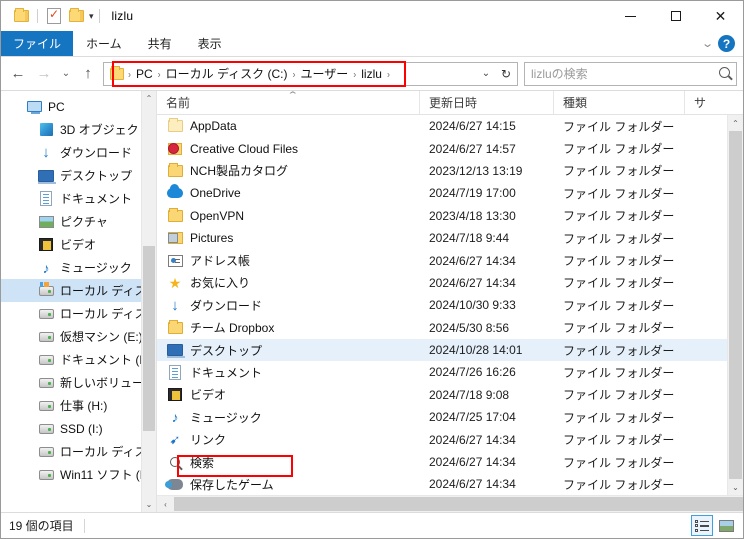 This screenshot has height=539, width=744. Describe the element at coordinates (288, 215) in the screenshot. I see `file-name-cell: OpenVPN` at that location.